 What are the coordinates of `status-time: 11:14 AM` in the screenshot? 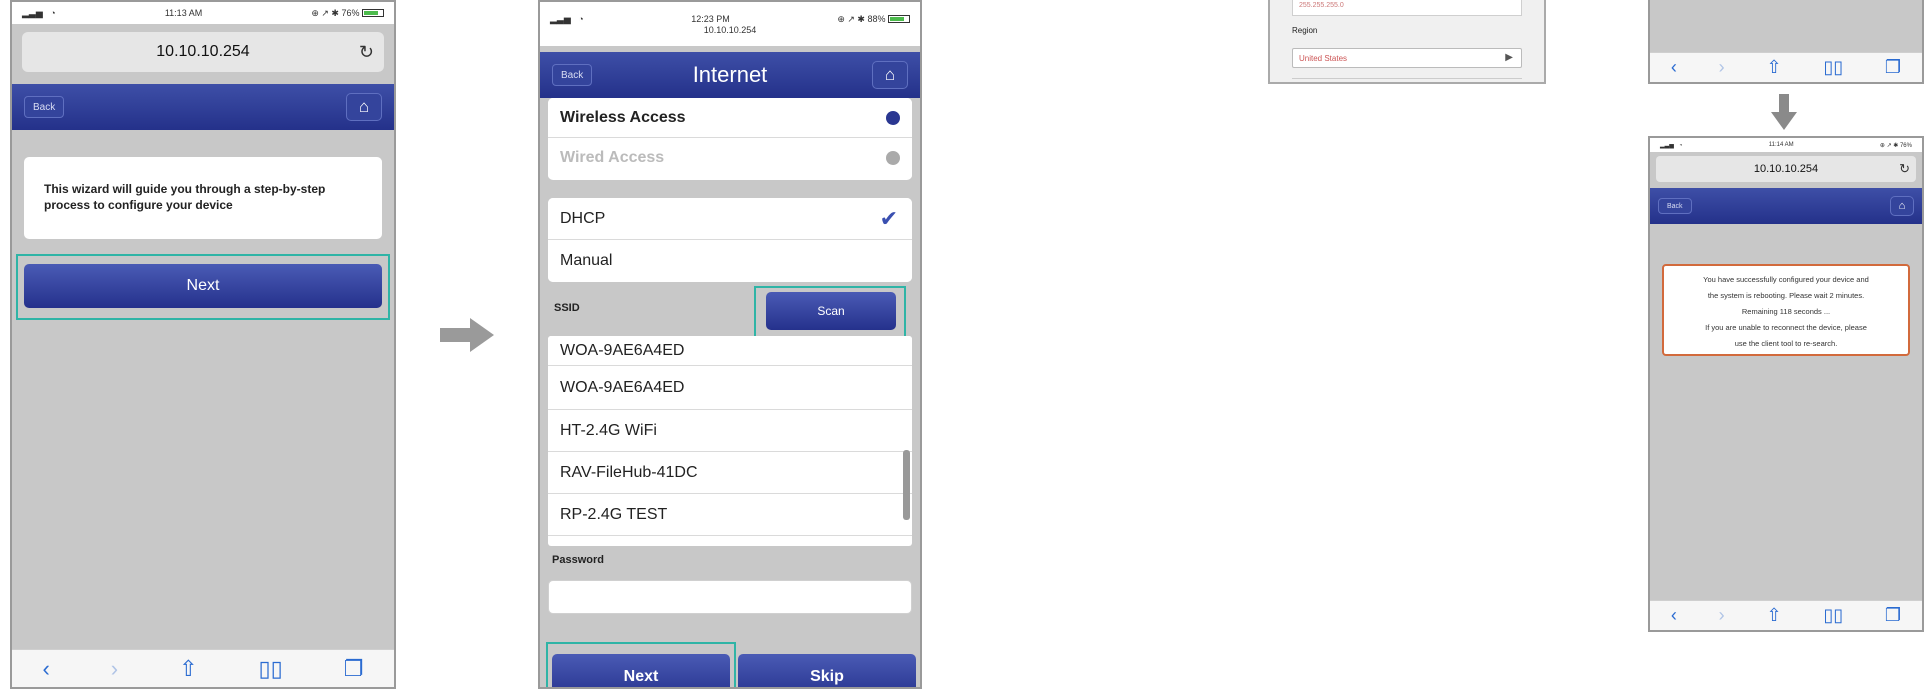 It's located at (1781, 145).